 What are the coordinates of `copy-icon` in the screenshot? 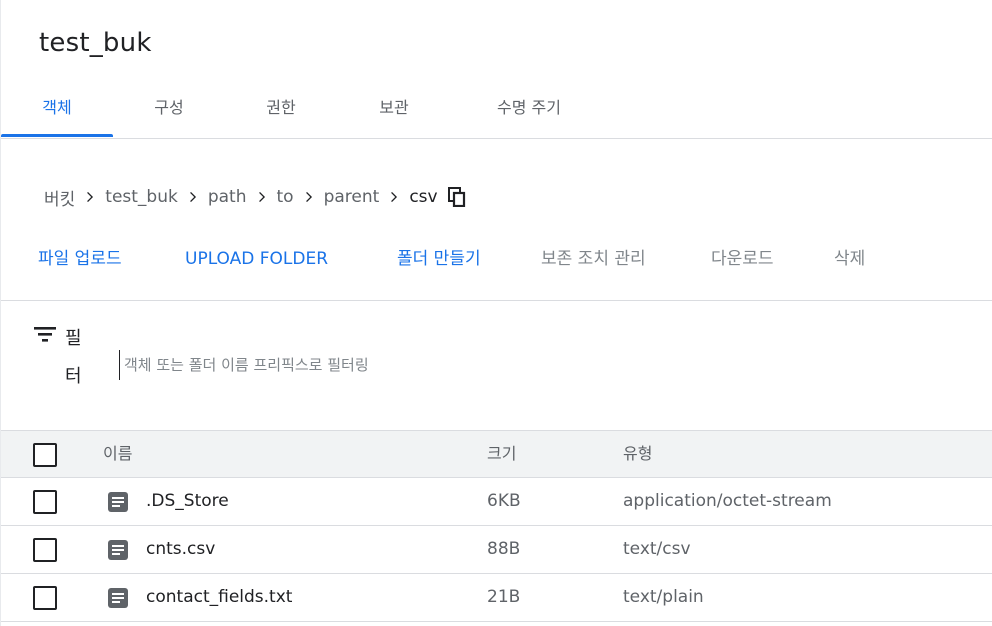 It's located at (457, 197).